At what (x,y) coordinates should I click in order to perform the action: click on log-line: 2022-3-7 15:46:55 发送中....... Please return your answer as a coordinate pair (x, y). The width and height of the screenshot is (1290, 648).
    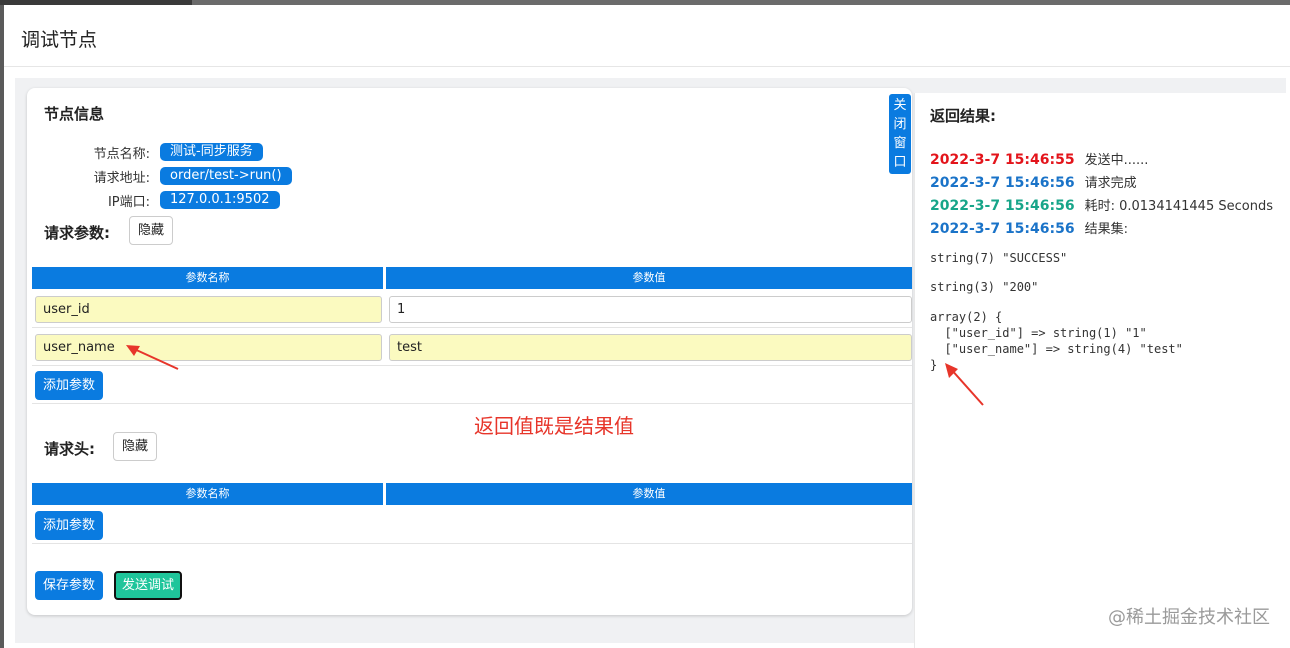
    Looking at the image, I should click on (1039, 158).